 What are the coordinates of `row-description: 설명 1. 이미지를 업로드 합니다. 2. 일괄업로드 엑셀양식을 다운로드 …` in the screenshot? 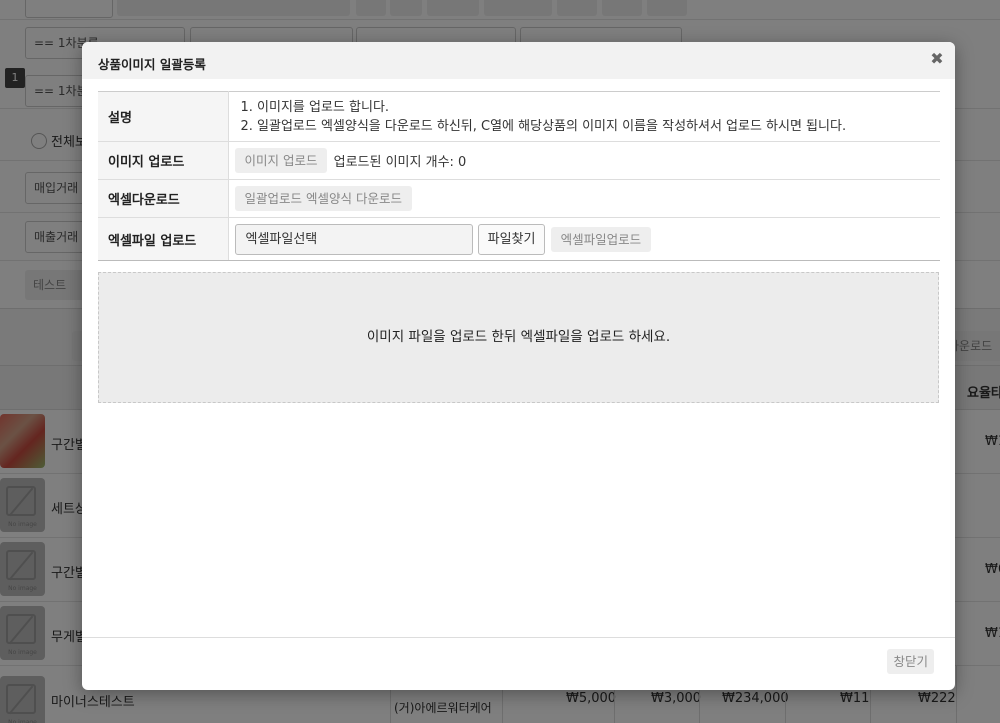 It's located at (519, 116).